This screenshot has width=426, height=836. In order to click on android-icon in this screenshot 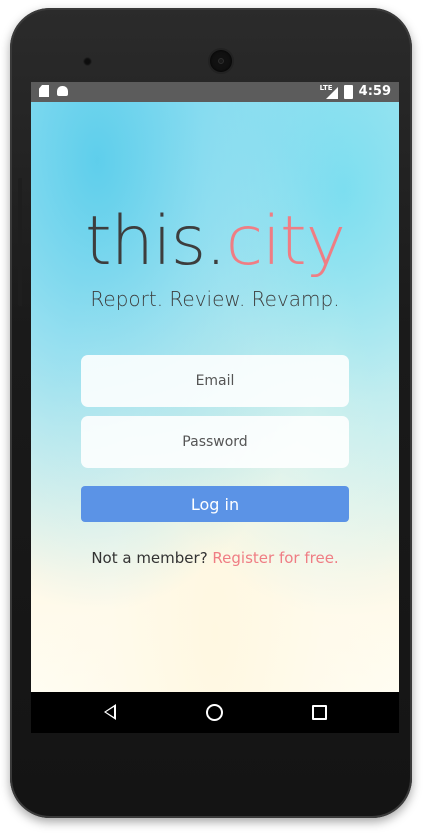, I will do `click(62, 91)`.